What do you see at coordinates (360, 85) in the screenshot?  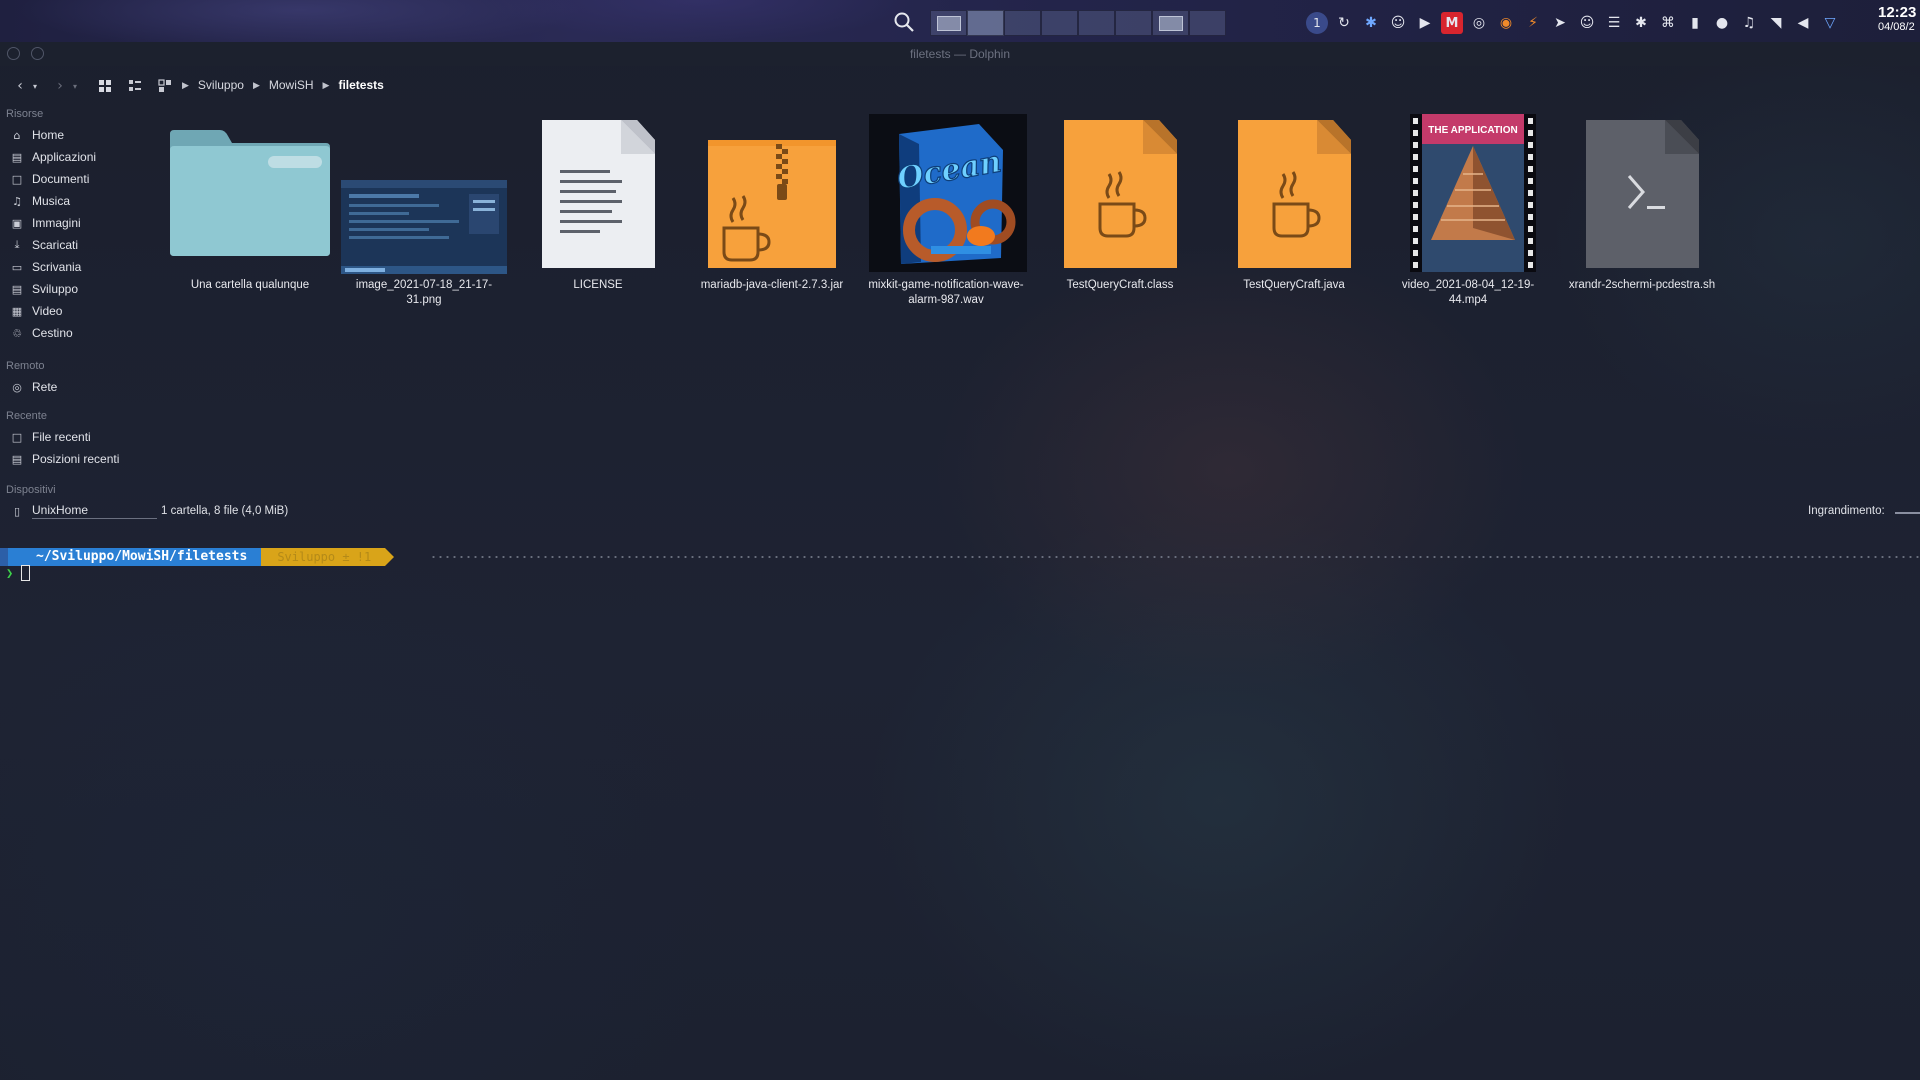 I see `breadcrumb-item-filetests: filetests` at bounding box center [360, 85].